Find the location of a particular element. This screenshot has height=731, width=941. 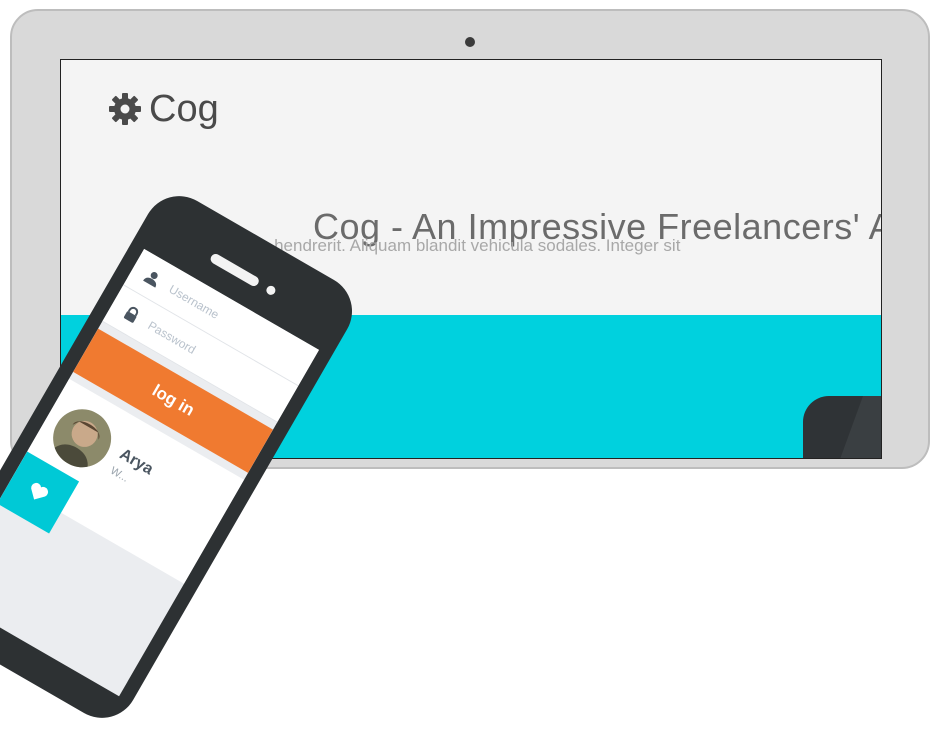

phone-camera is located at coordinates (271, 290).